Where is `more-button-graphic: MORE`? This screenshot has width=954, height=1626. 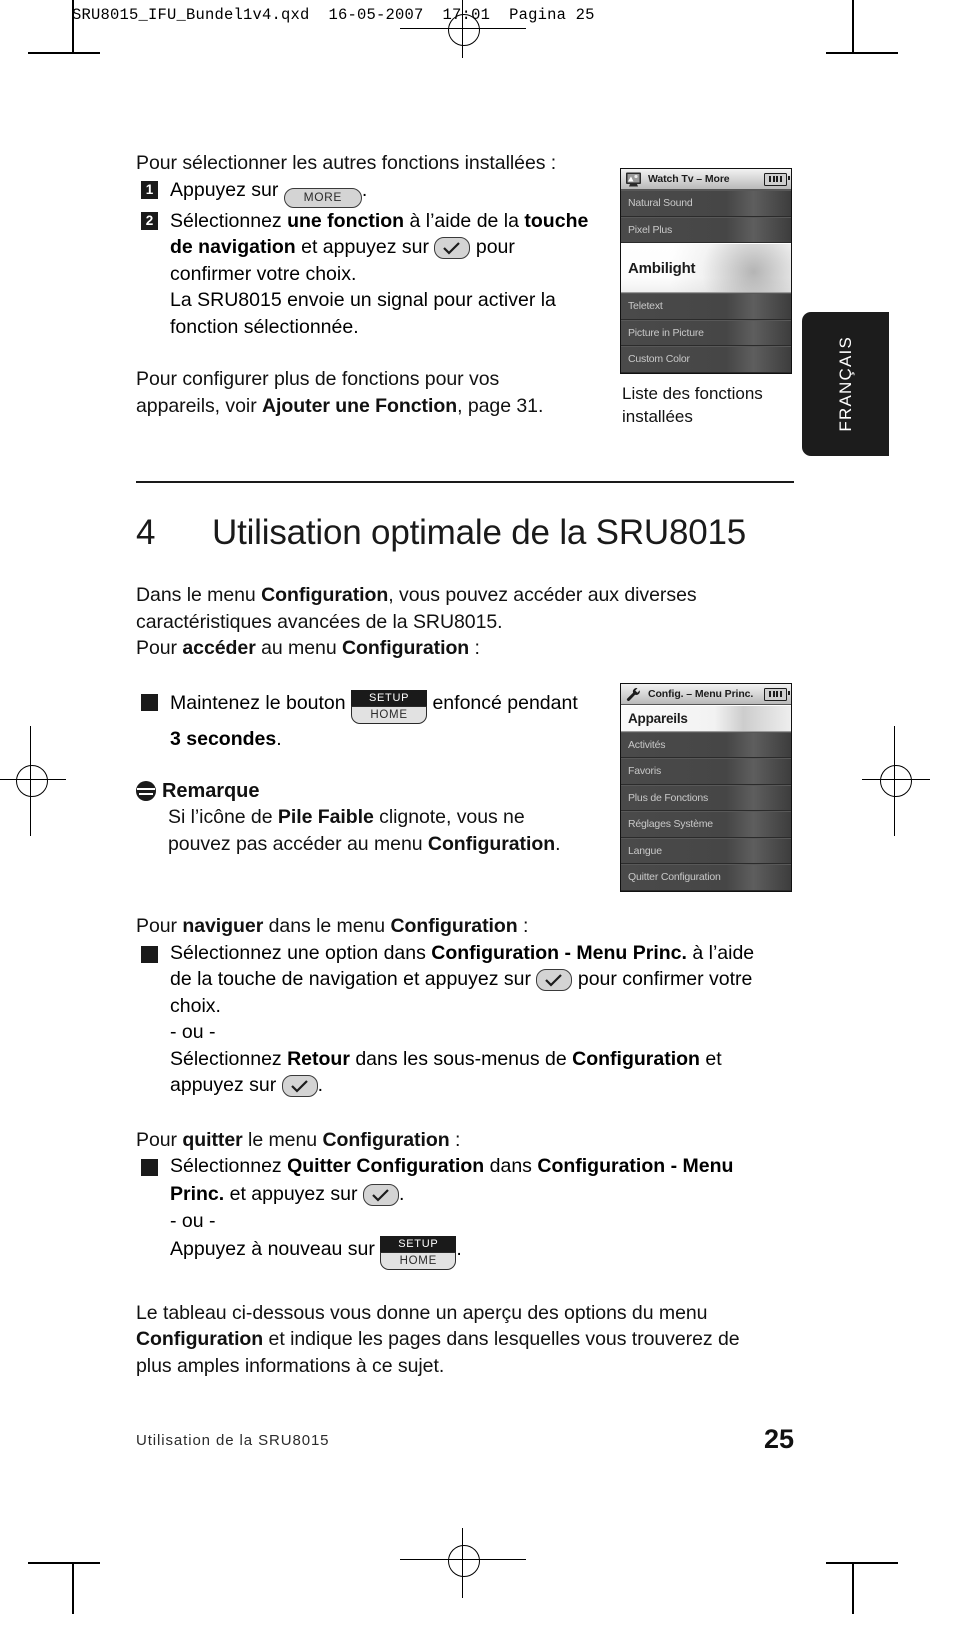
more-button-graphic: MORE is located at coordinates (322, 197).